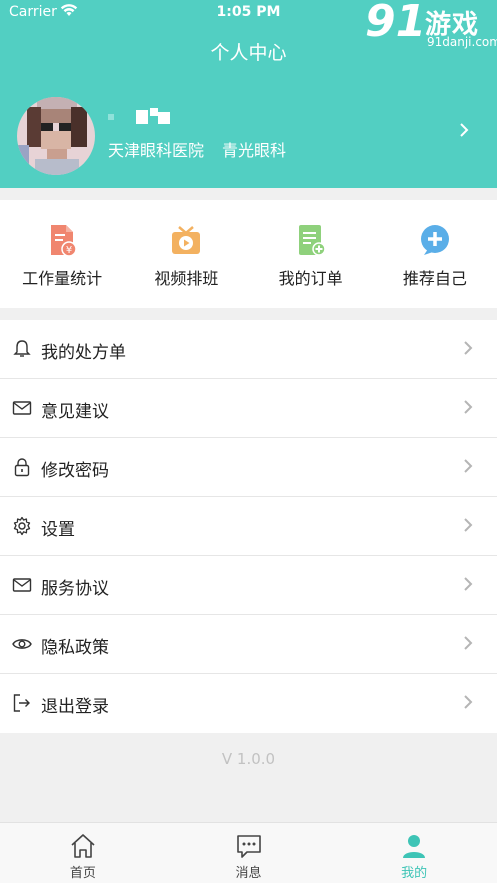 The height and width of the screenshot is (883, 497). What do you see at coordinates (186, 278) in the screenshot?
I see `quick-action-label: 视频排班` at bounding box center [186, 278].